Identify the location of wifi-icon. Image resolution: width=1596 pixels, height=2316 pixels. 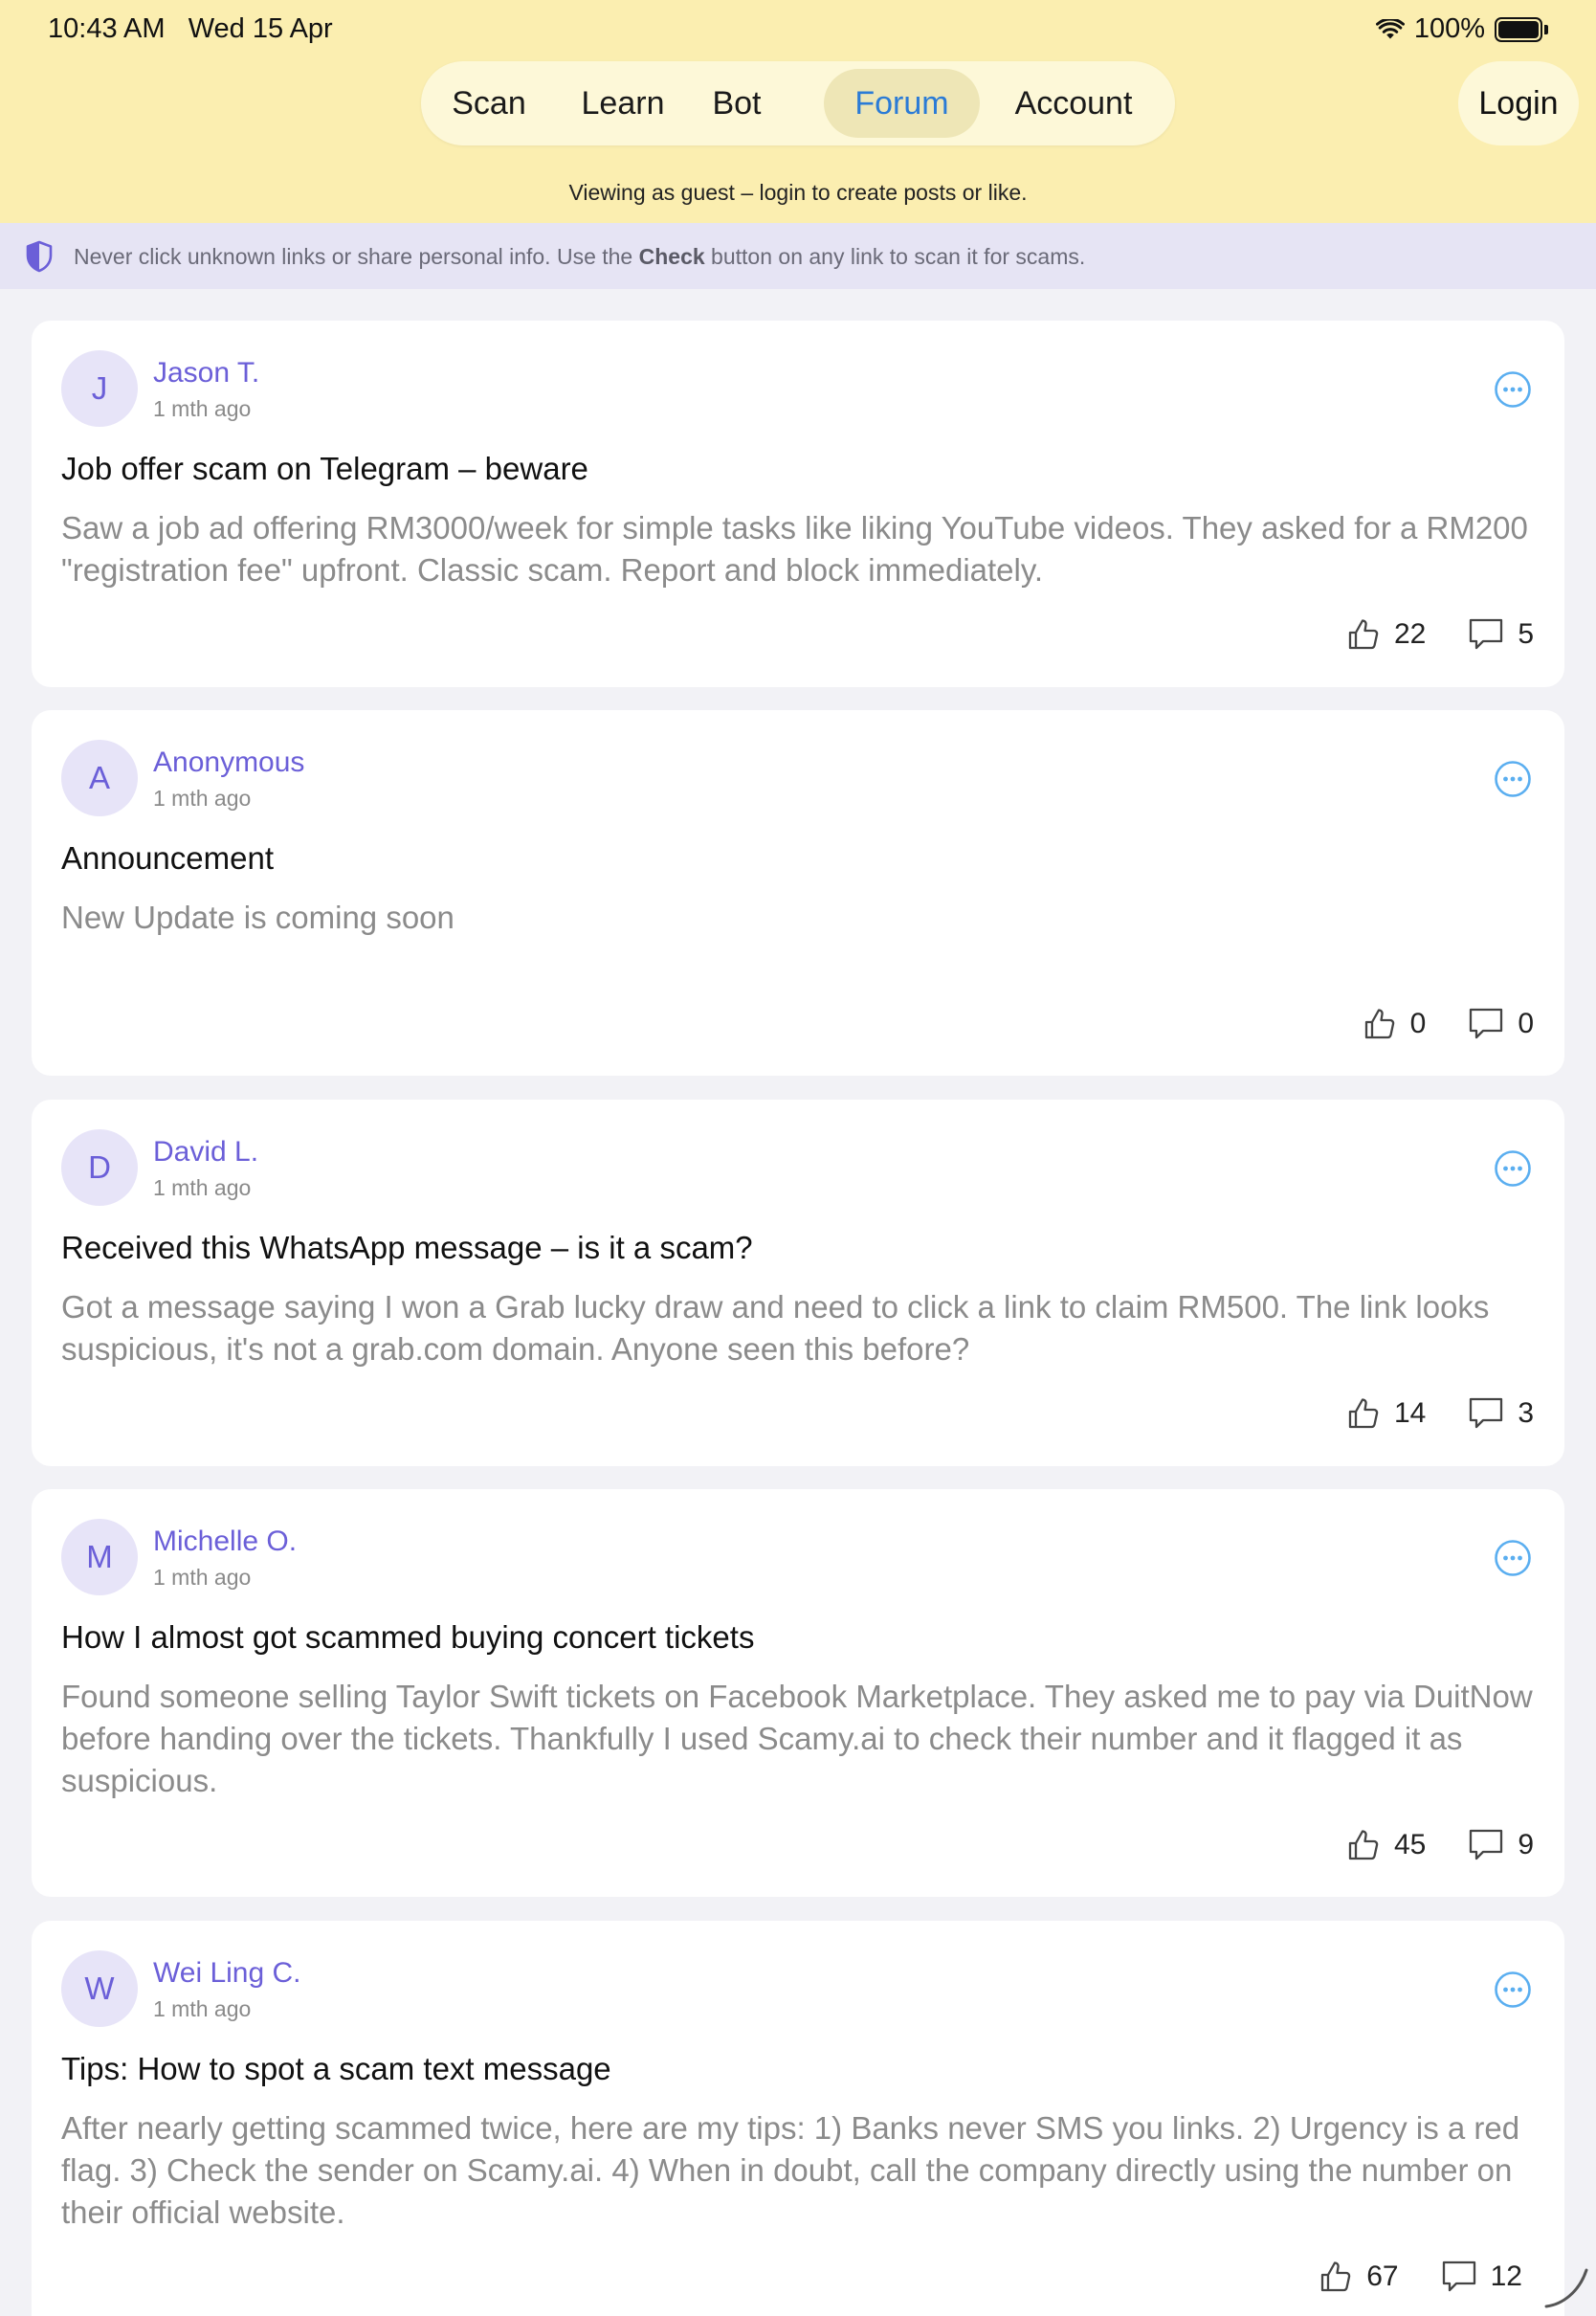
(1390, 28).